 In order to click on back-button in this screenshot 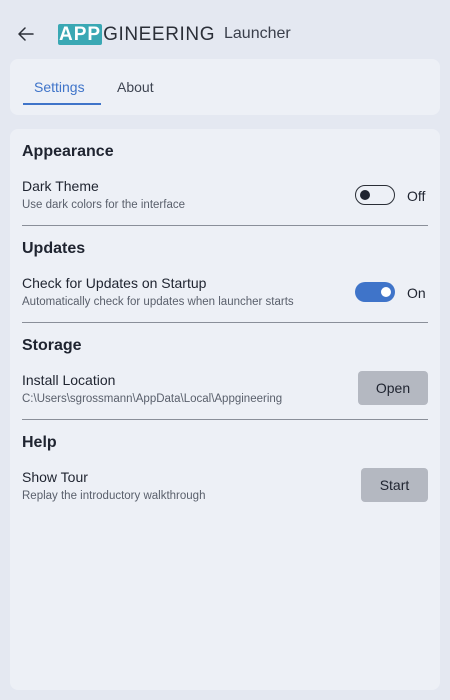, I will do `click(26, 34)`.